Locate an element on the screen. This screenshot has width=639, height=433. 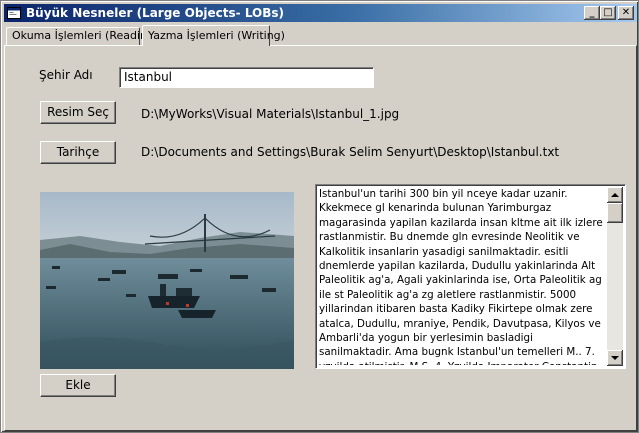
maximize-button: □ is located at coordinates (608, 13).